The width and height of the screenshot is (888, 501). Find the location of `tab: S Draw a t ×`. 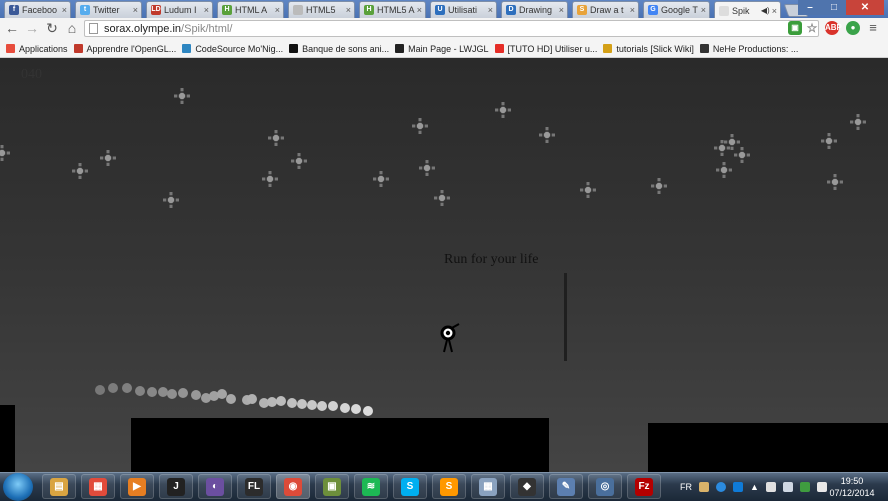

tab: S Draw a t × is located at coordinates (605, 9).